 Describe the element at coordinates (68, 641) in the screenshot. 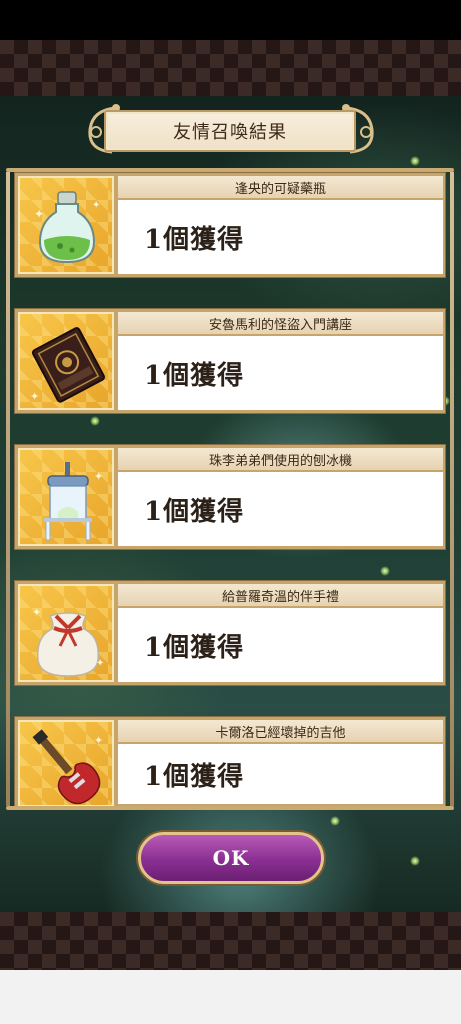

I see `gift-bag-icon: ✦ ✦` at that location.